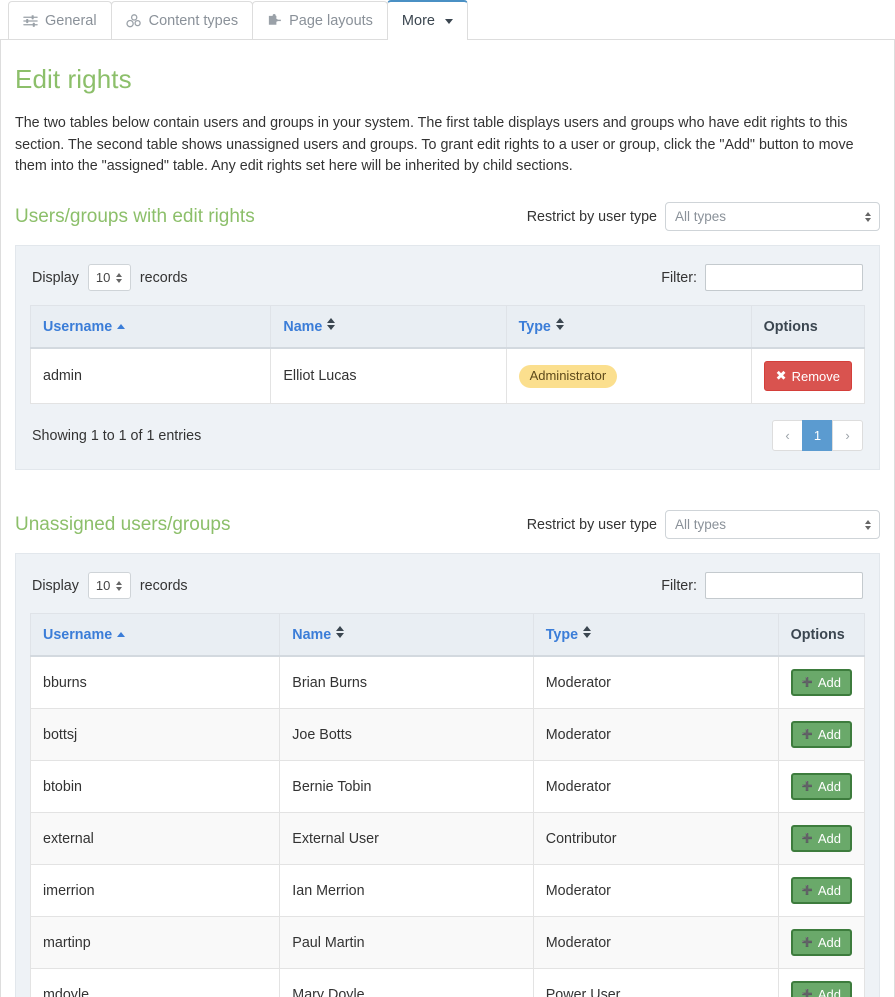 The image size is (895, 997). What do you see at coordinates (815, 376) in the screenshot?
I see `remove-button-label: Remove` at bounding box center [815, 376].